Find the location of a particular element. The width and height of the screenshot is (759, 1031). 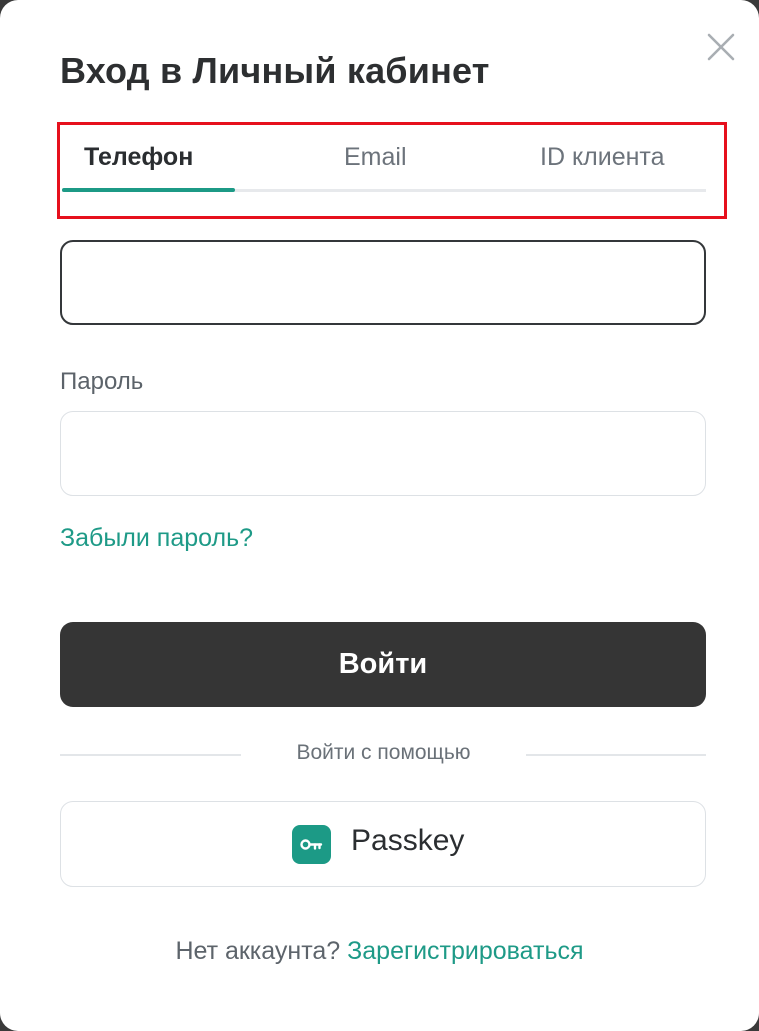

divider-line-right is located at coordinates (616, 755).